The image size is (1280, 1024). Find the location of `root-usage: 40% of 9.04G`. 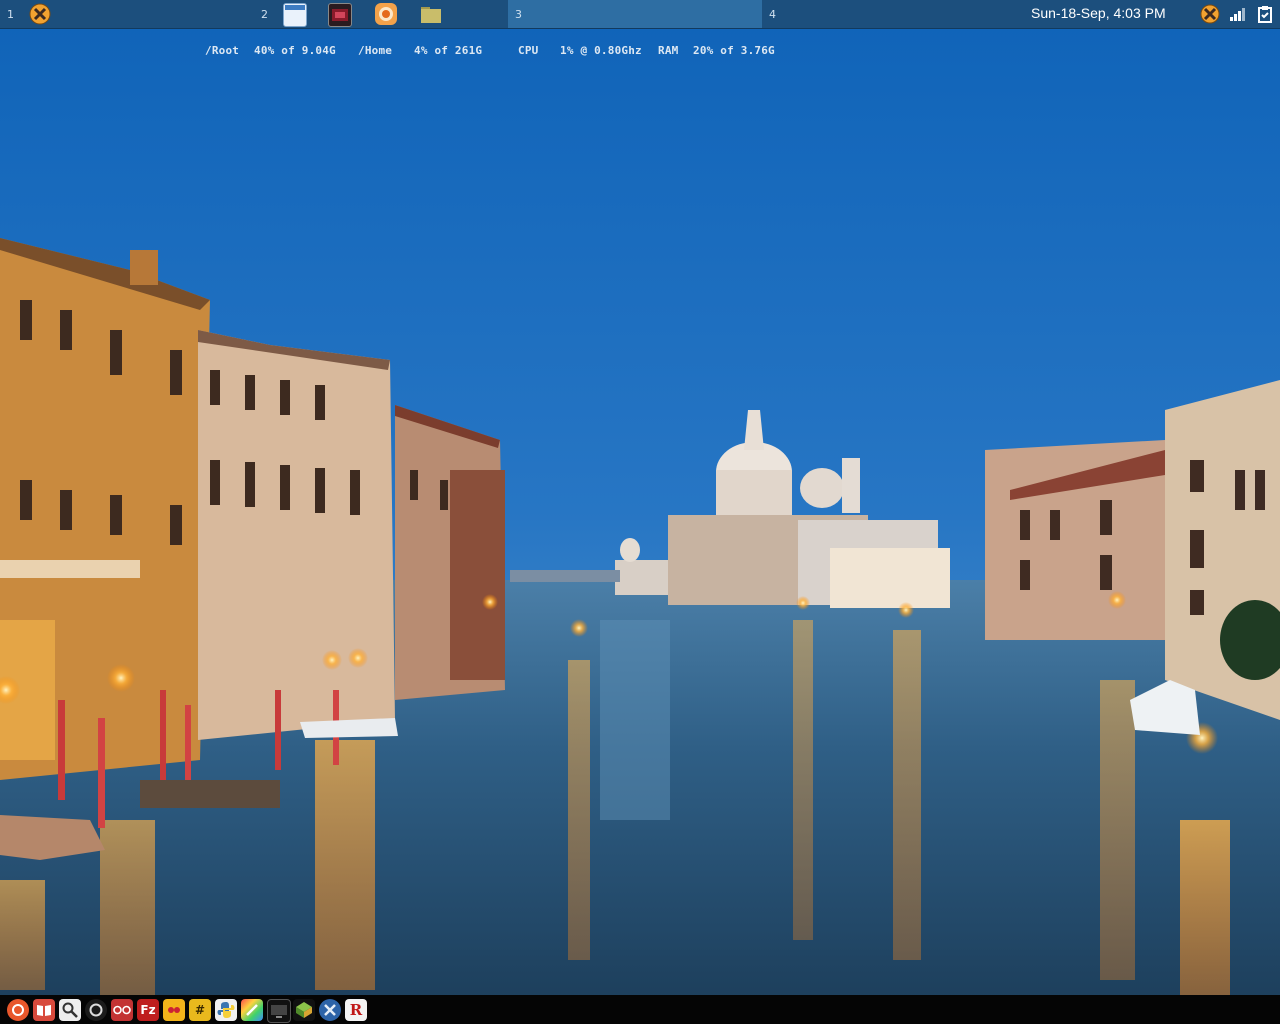

root-usage: 40% of 9.04G is located at coordinates (295, 50).